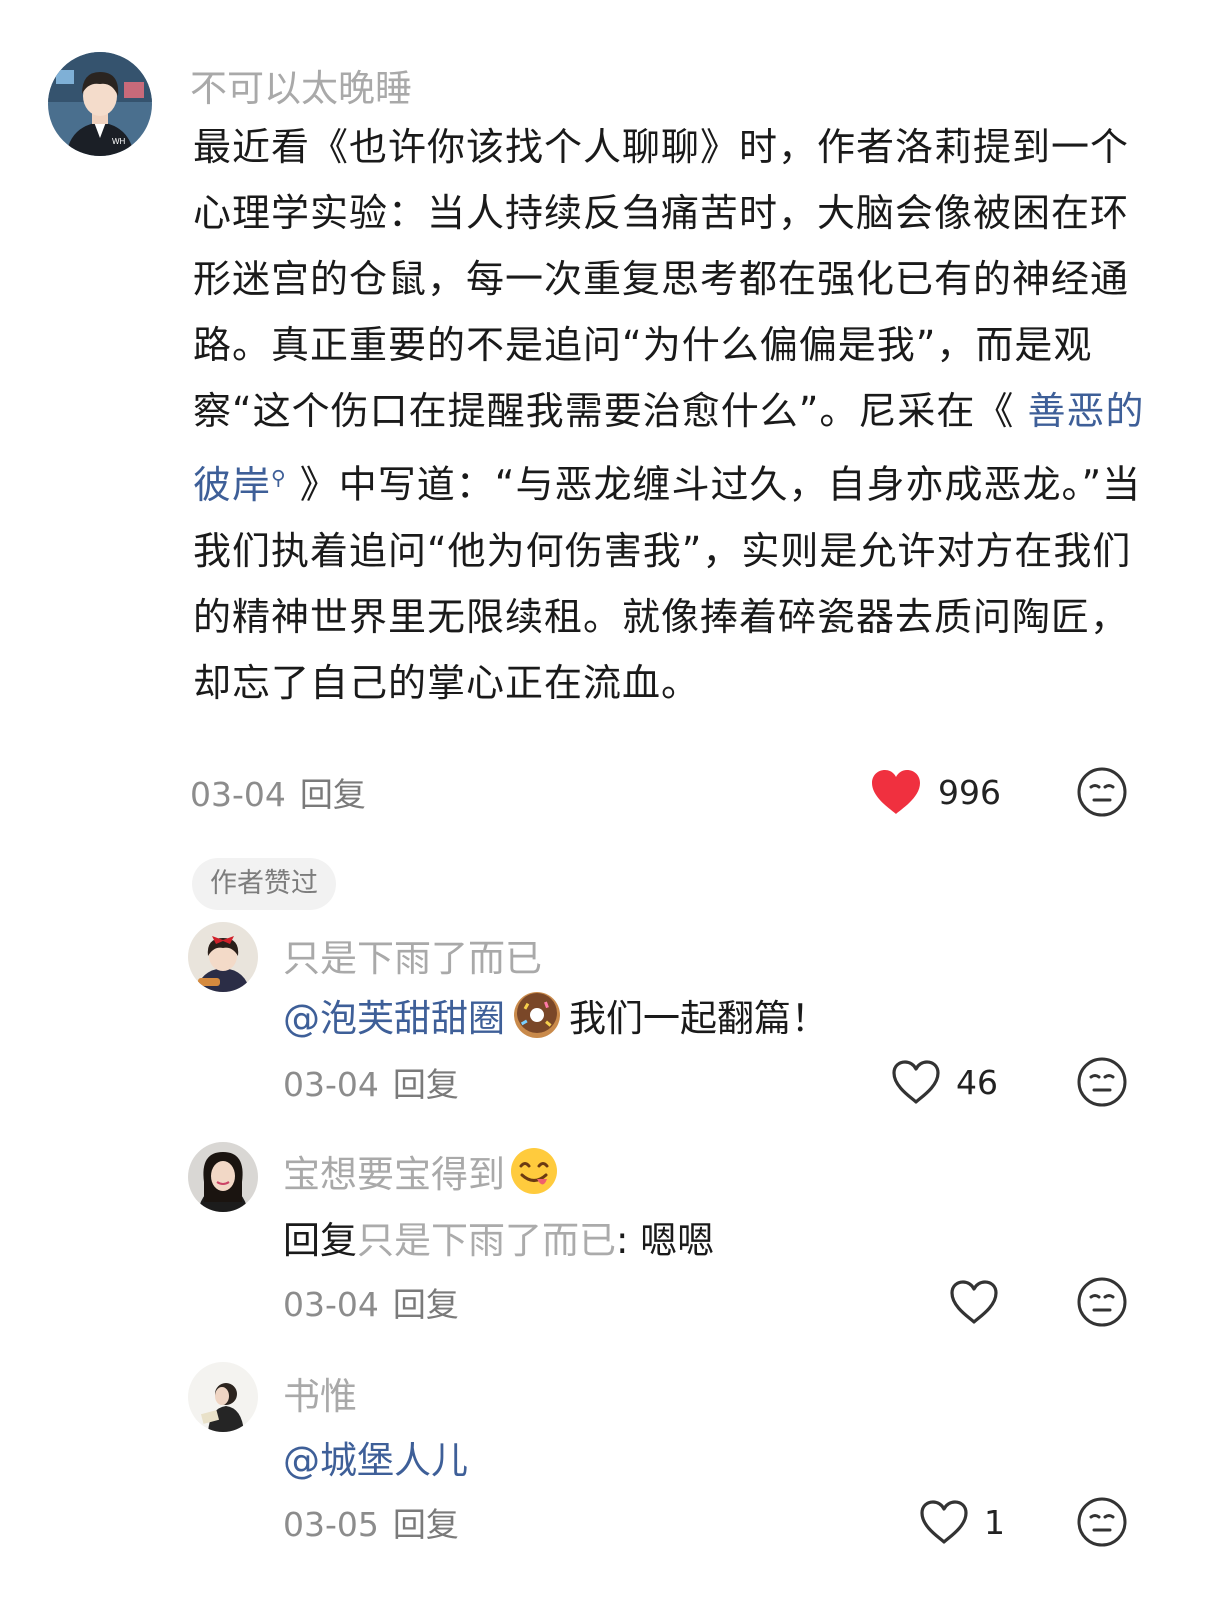 The image size is (1206, 1608). Describe the element at coordinates (994, 1522) in the screenshot. I see `like-count: 1` at that location.